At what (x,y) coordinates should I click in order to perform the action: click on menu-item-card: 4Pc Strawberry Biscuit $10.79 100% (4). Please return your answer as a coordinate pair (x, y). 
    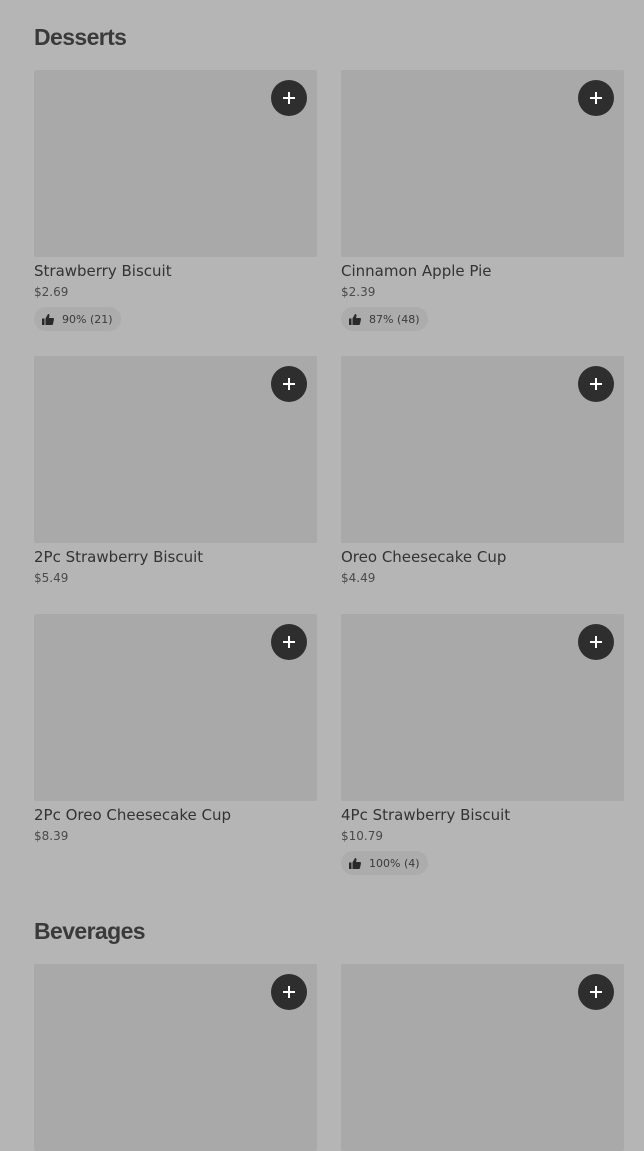
    Looking at the image, I should click on (483, 744).